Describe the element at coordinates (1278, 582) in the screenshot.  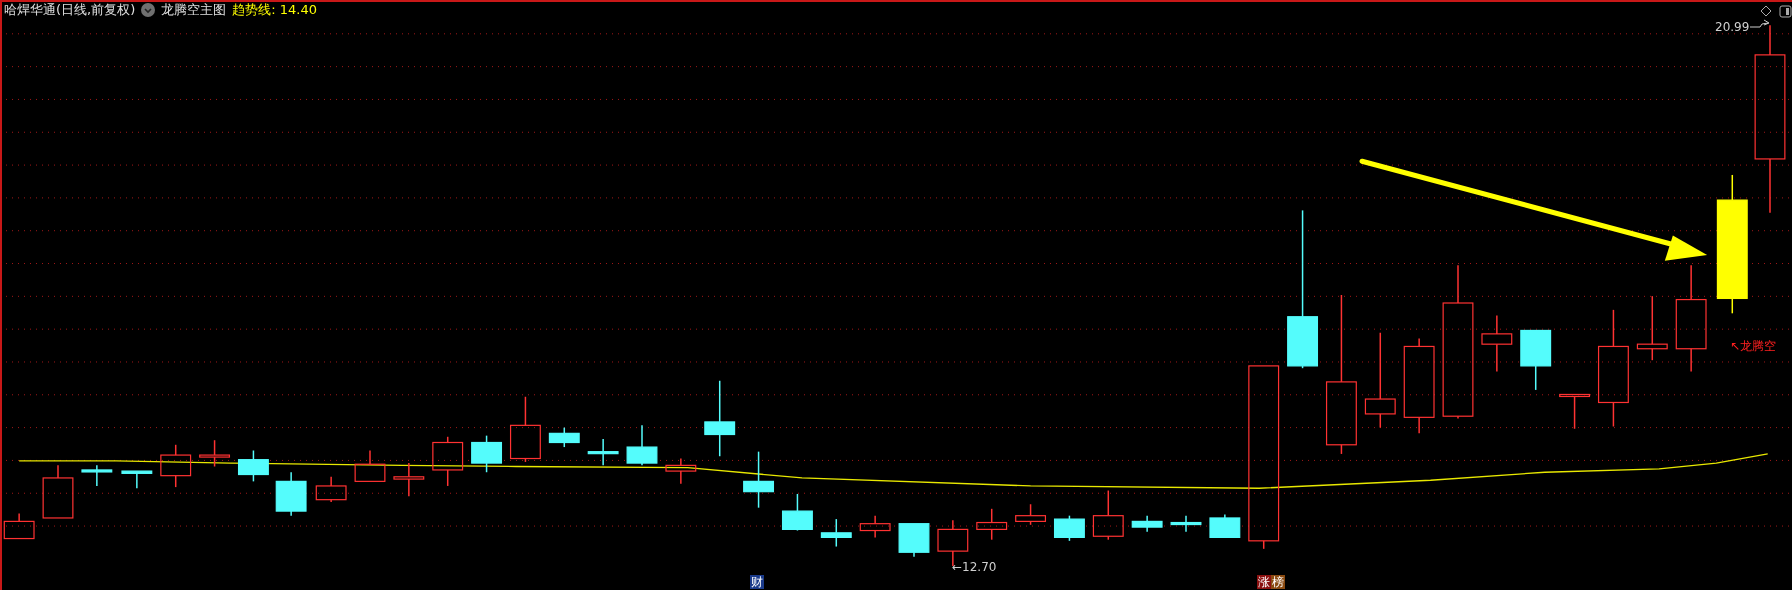
I see `chart-marker: 榜` at that location.